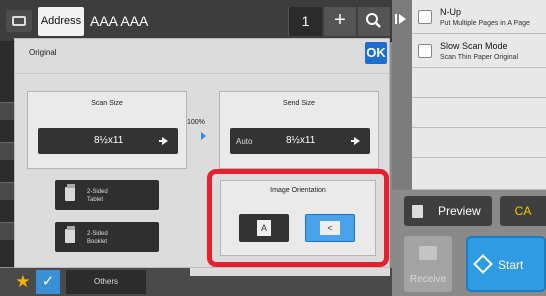 The width and height of the screenshot is (546, 296). What do you see at coordinates (451, 12) in the screenshot?
I see `side-item-title: N-Up` at bounding box center [451, 12].